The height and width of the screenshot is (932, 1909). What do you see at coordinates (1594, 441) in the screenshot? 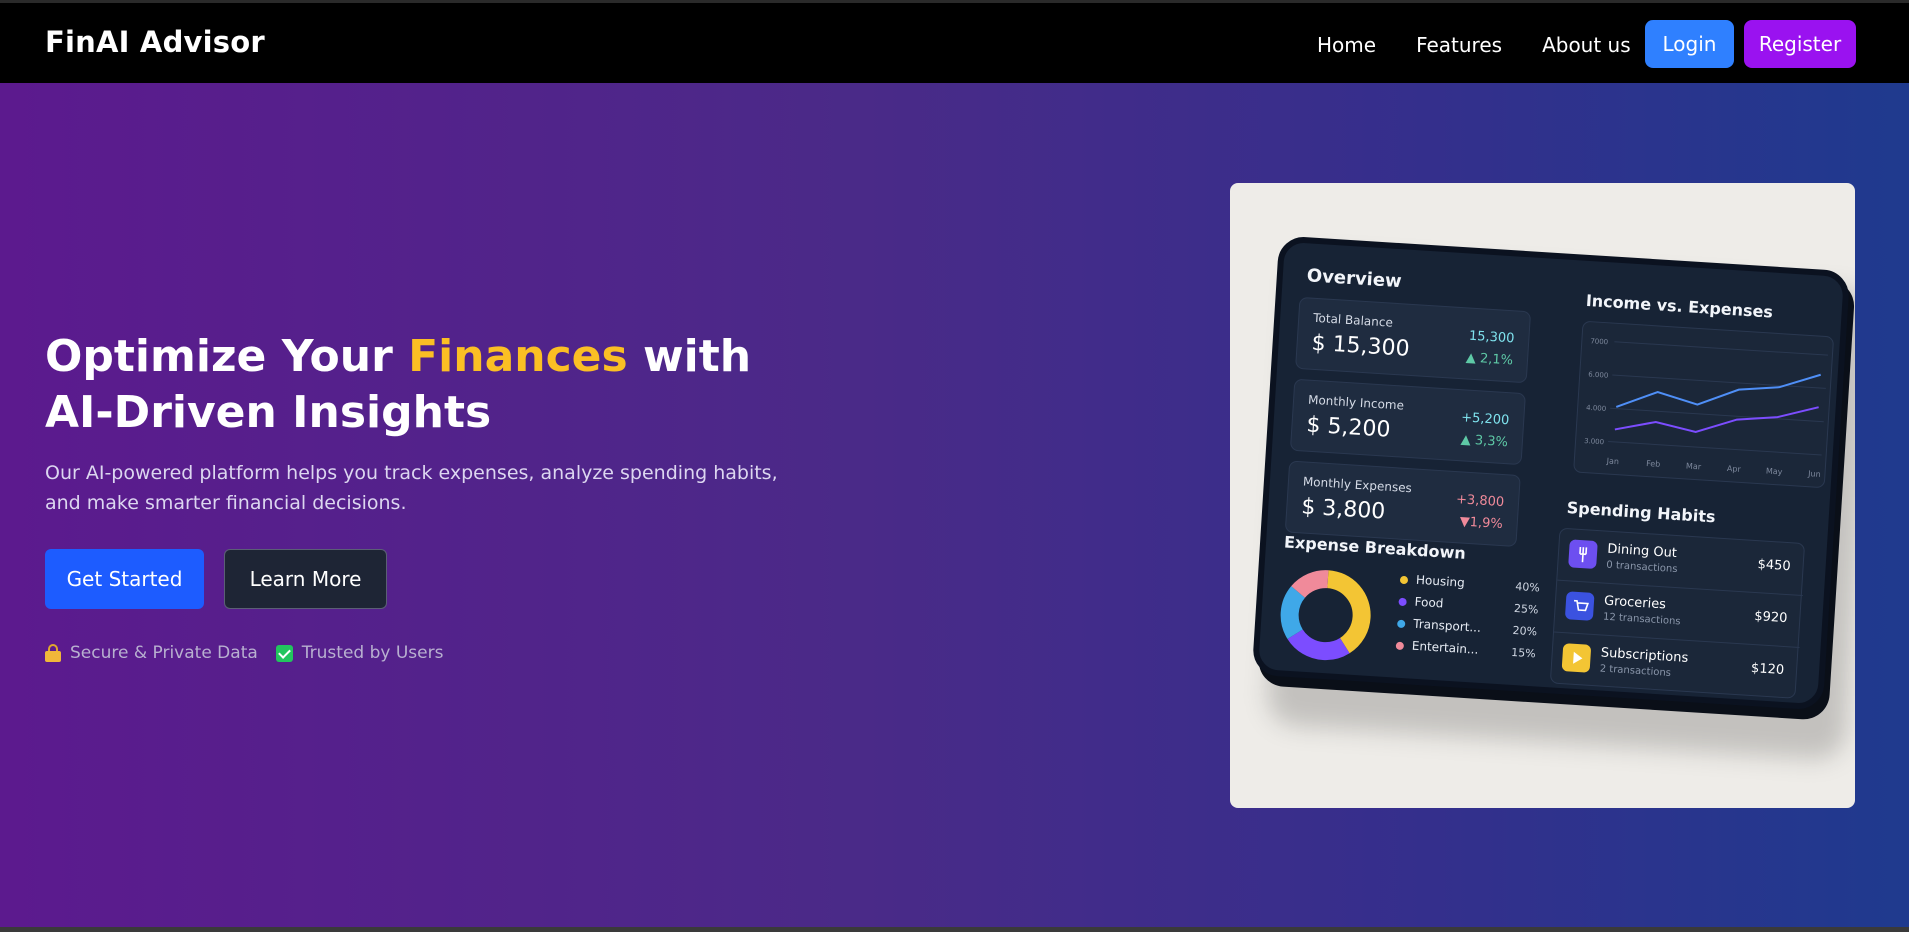
I see `y-tick-label: 3.000` at bounding box center [1594, 441].